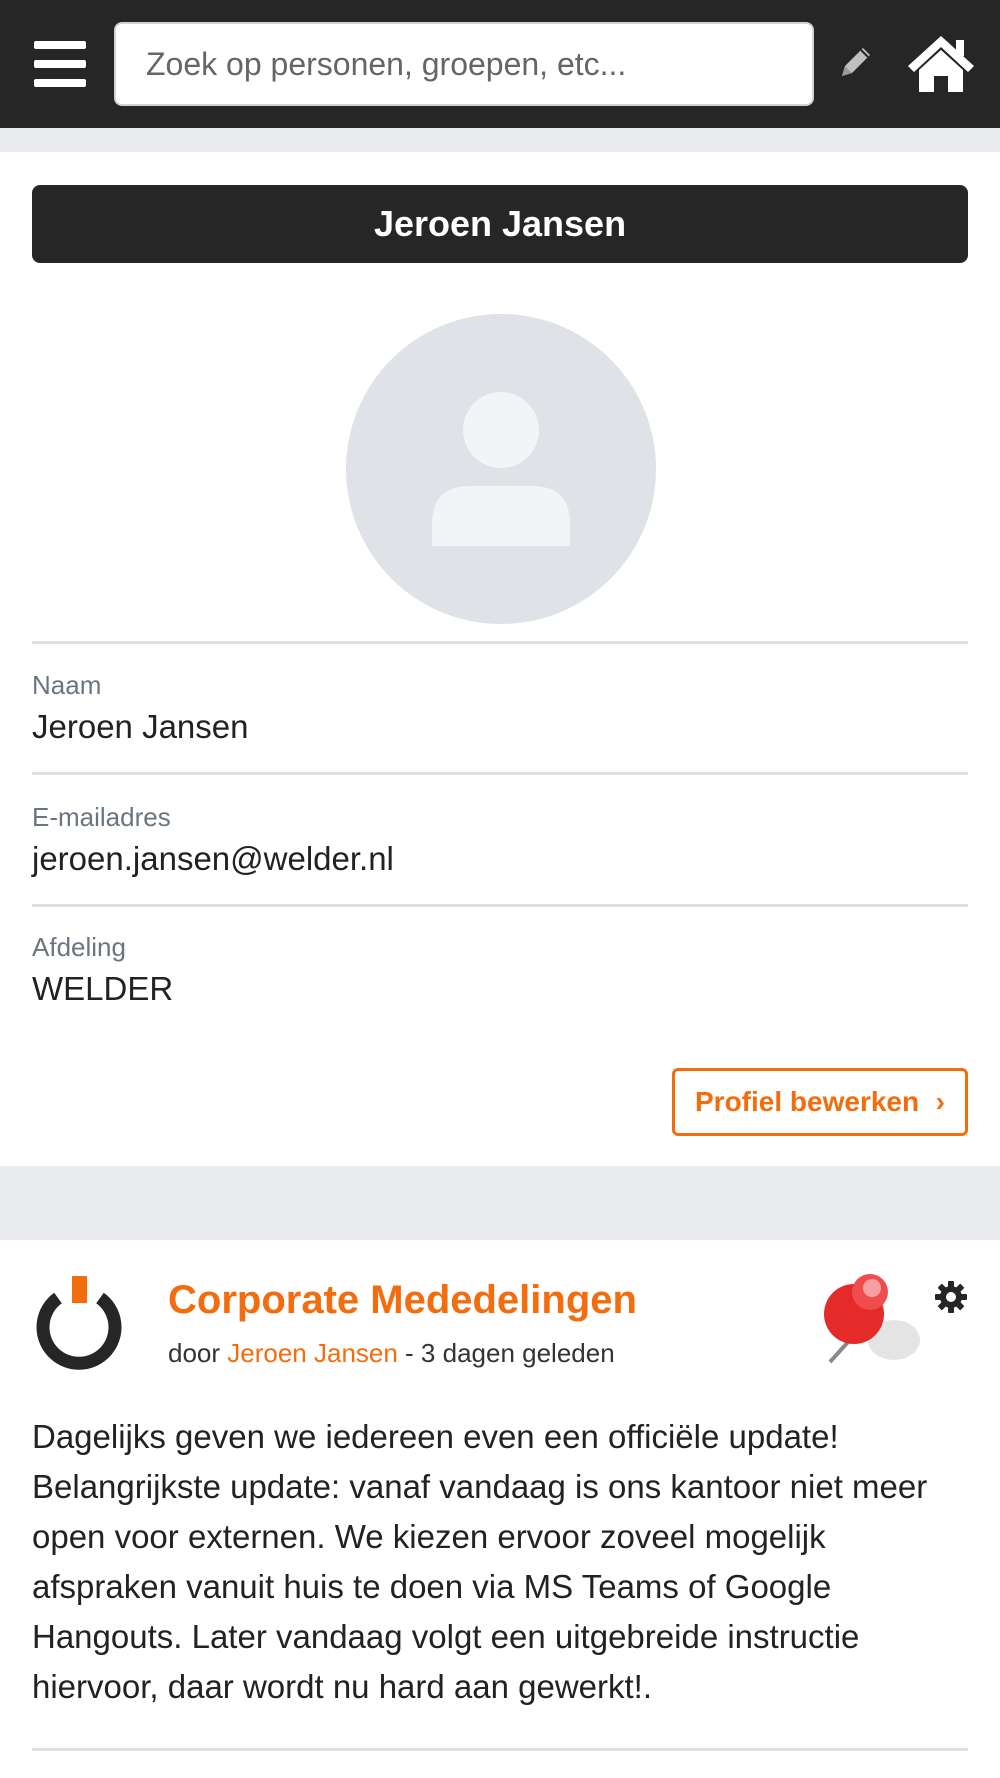  I want to click on page-gap, so click(500, 140).